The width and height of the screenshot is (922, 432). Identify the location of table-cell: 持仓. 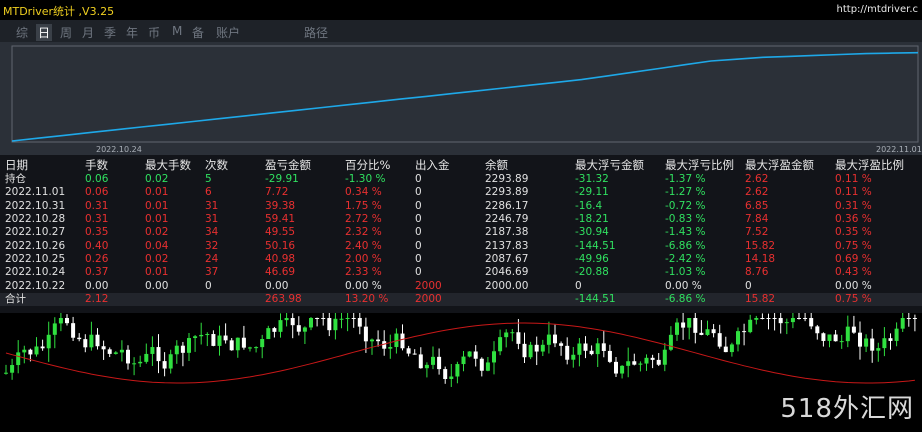
(15, 179).